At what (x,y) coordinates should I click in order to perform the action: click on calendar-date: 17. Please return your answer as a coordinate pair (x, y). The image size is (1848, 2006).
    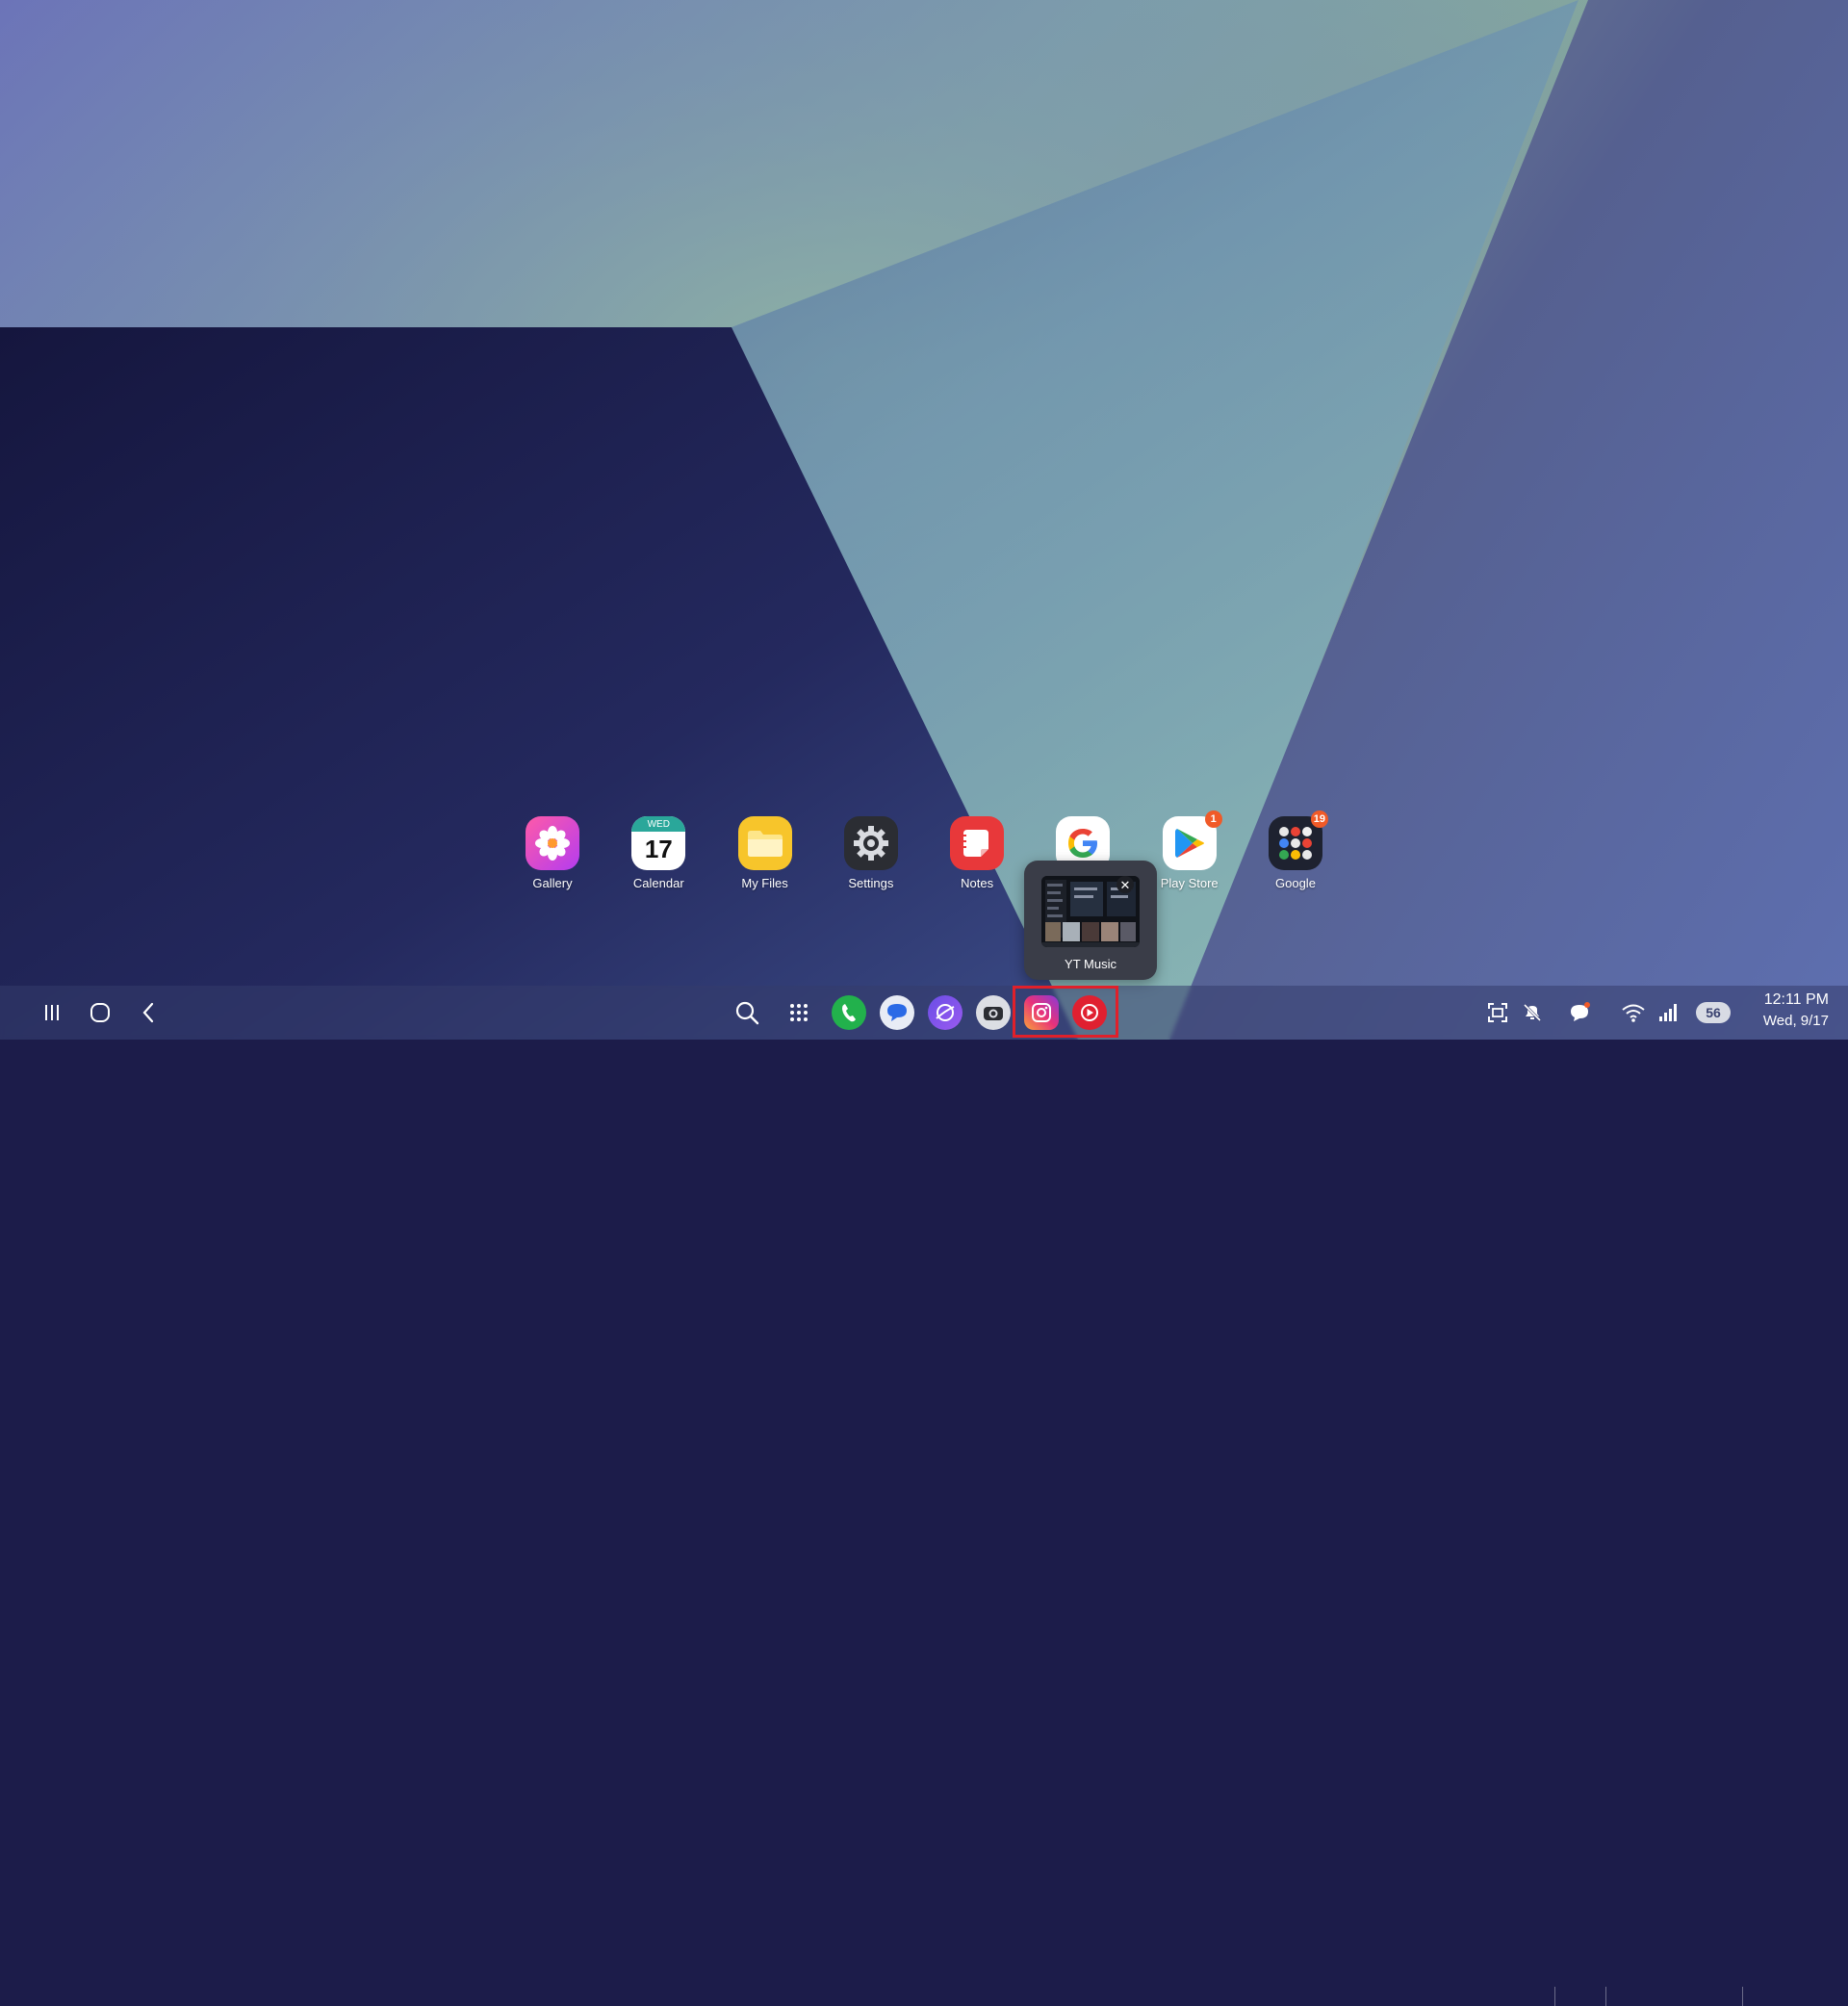
    Looking at the image, I should click on (658, 849).